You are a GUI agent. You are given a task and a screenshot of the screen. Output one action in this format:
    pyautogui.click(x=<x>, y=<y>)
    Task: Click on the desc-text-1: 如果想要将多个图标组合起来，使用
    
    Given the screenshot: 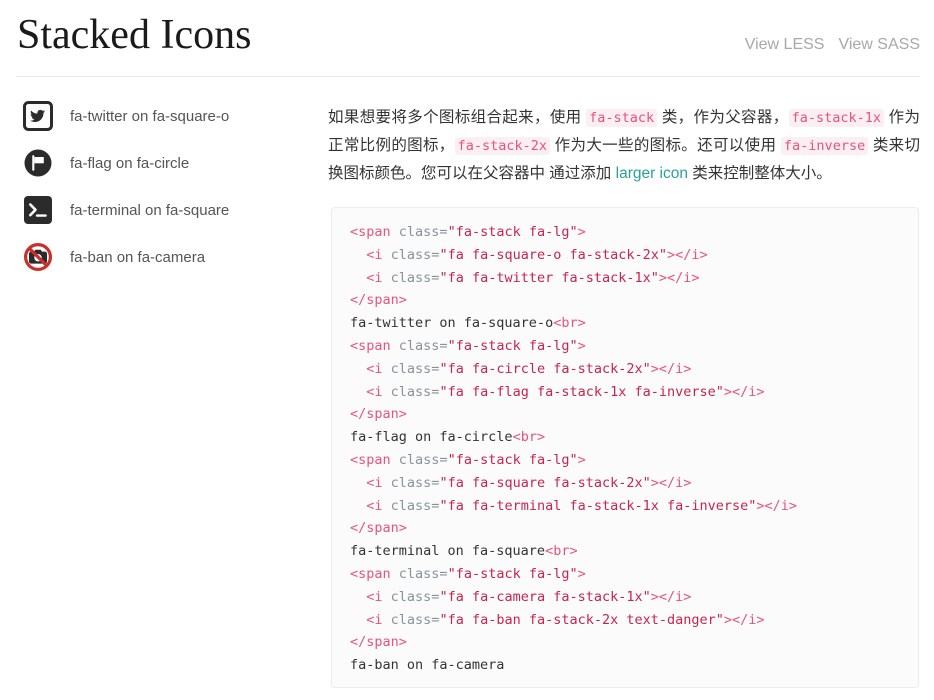 What is the action you would take?
    pyautogui.click(x=457, y=117)
    